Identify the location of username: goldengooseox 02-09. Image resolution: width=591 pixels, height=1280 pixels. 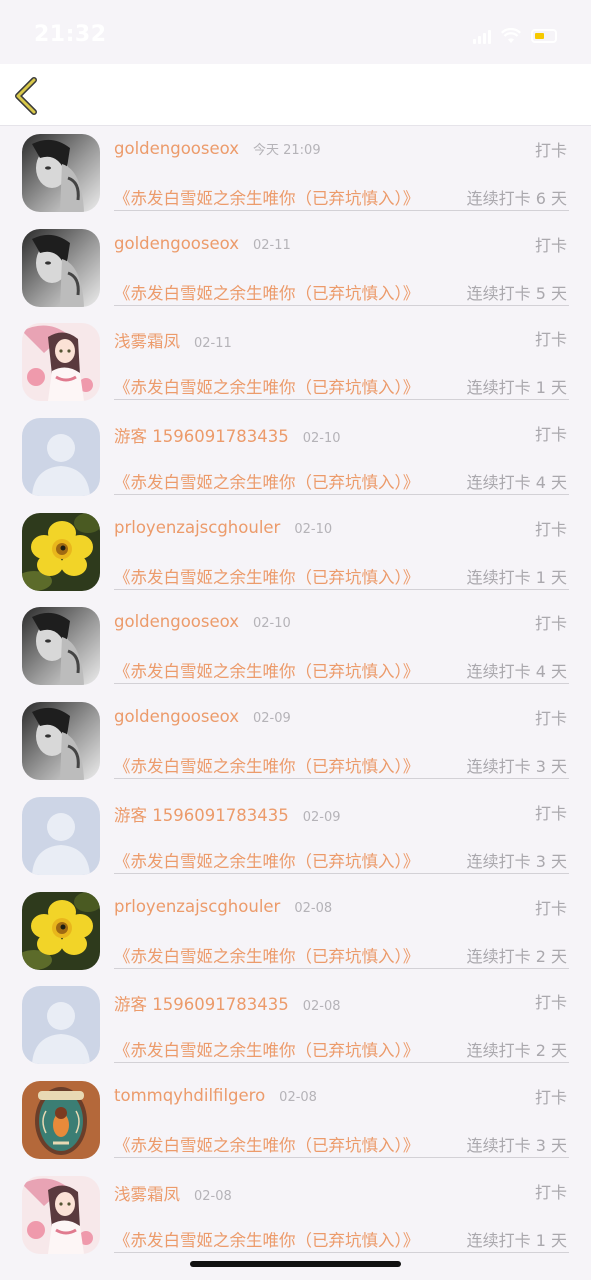
(202, 716).